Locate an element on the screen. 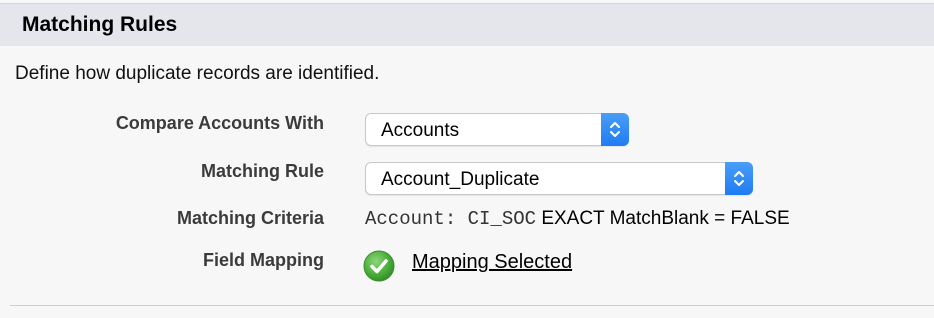  section-title: Matching Rules is located at coordinates (100, 24).